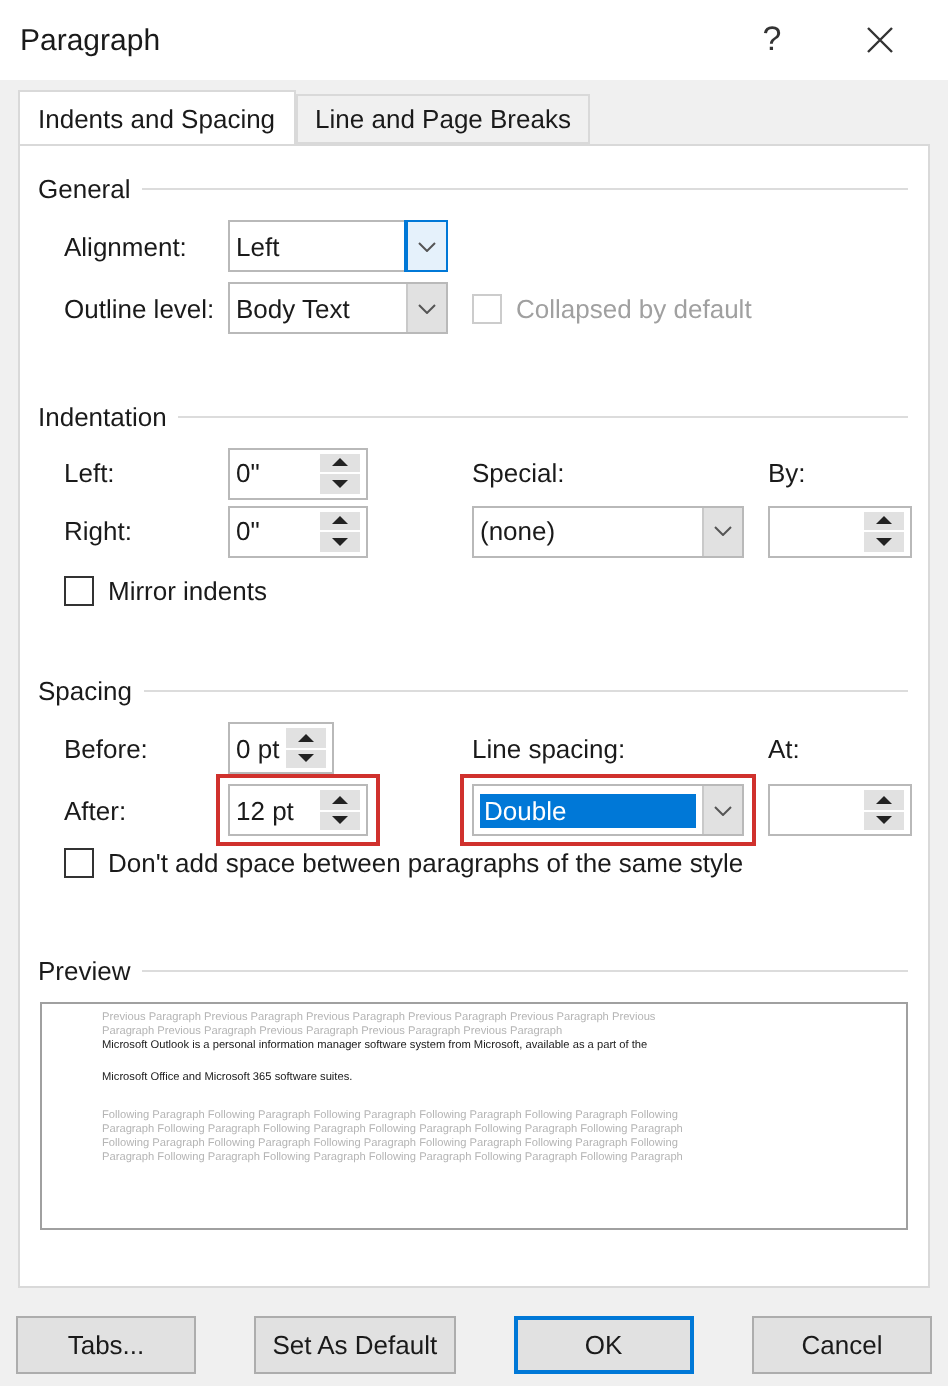  What do you see at coordinates (157, 117) in the screenshot?
I see `tab: Indents and Spacing` at bounding box center [157, 117].